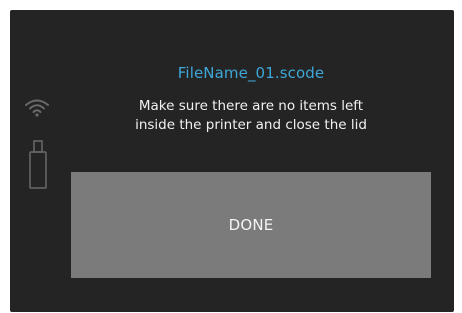  Describe the element at coordinates (251, 73) in the screenshot. I see `file-name-title: FileName_01.scode` at that location.